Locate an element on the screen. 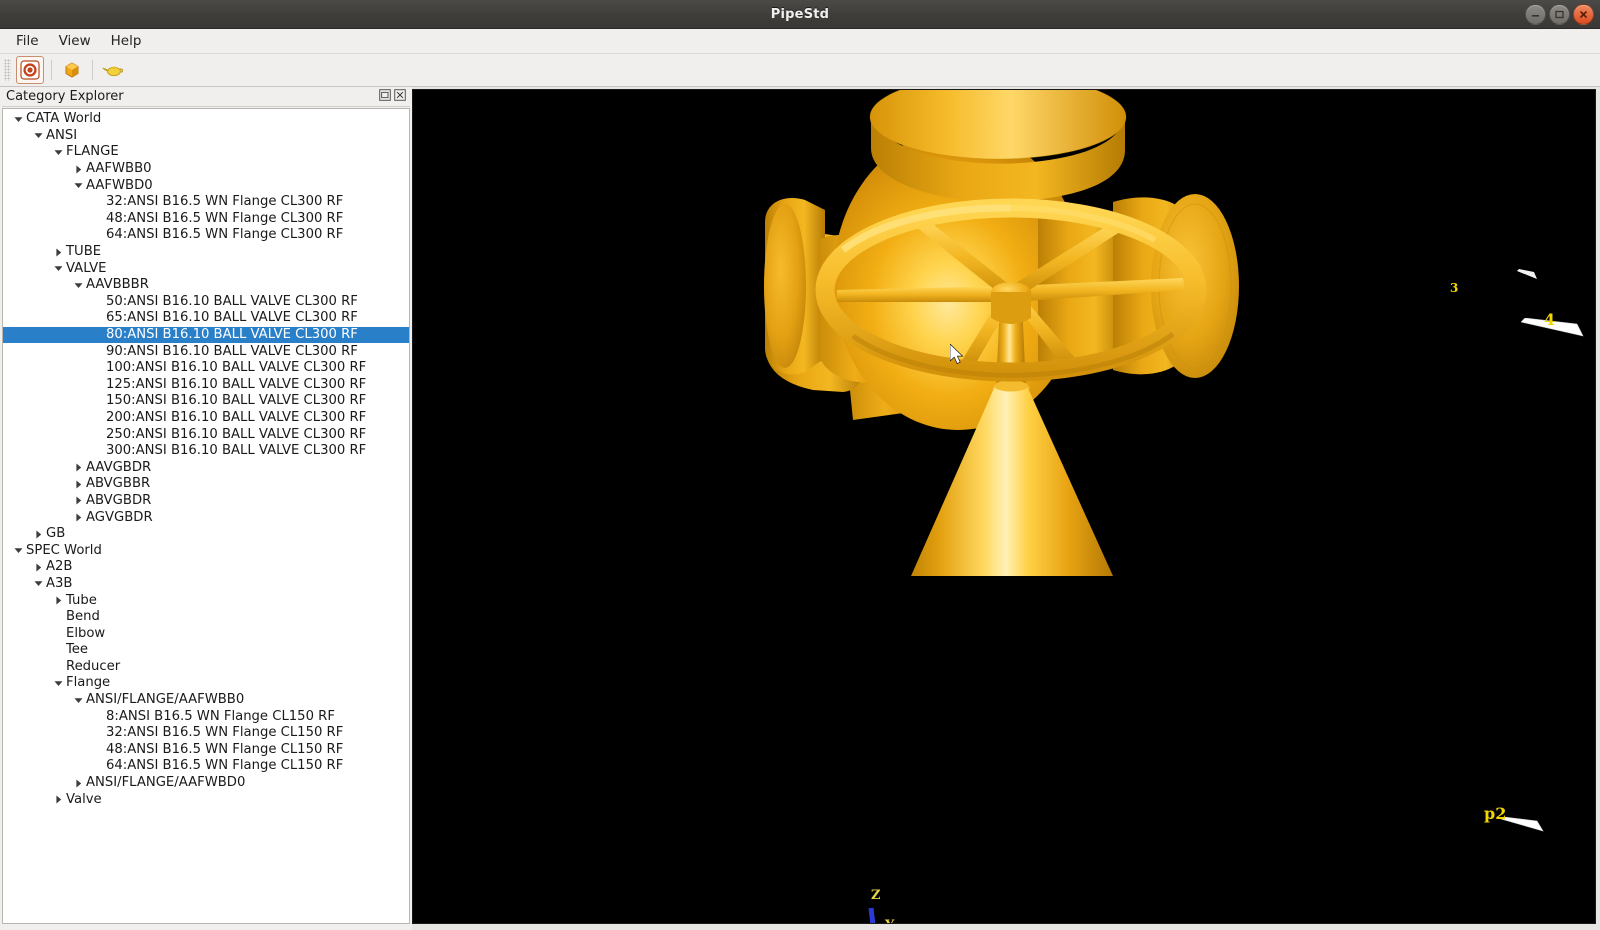 The image size is (1600, 930). close-button is located at coordinates (1583, 14).